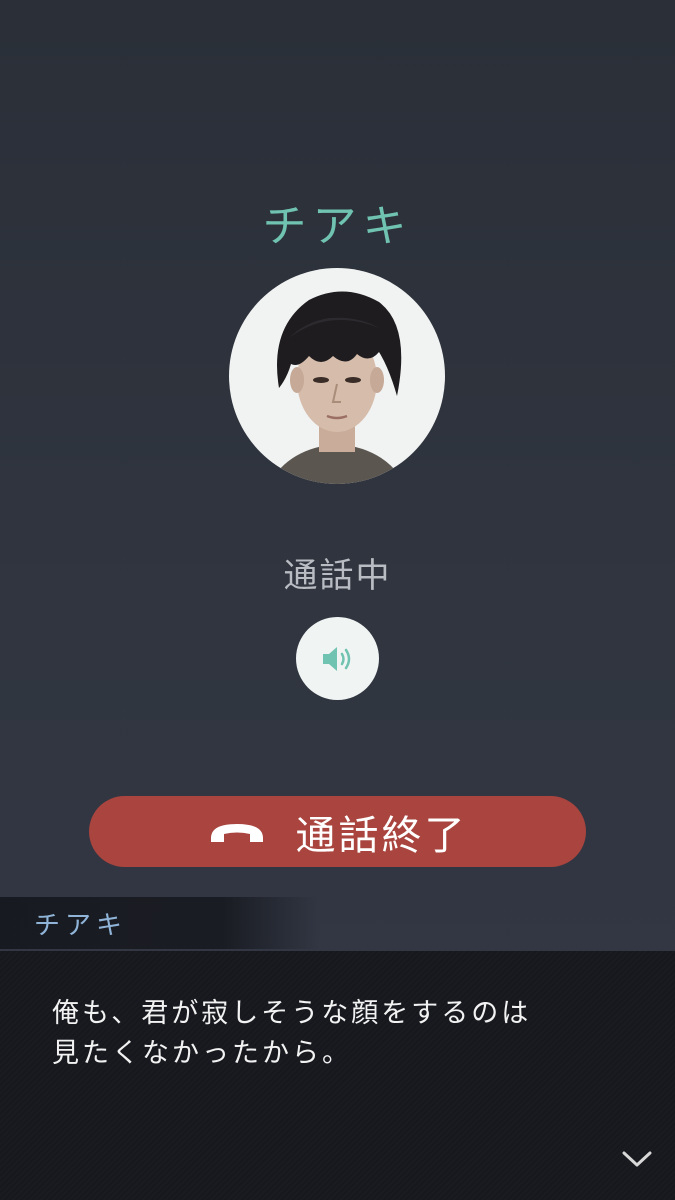 The width and height of the screenshot is (675, 1200). I want to click on end-call-button: 通話終了, so click(337, 831).